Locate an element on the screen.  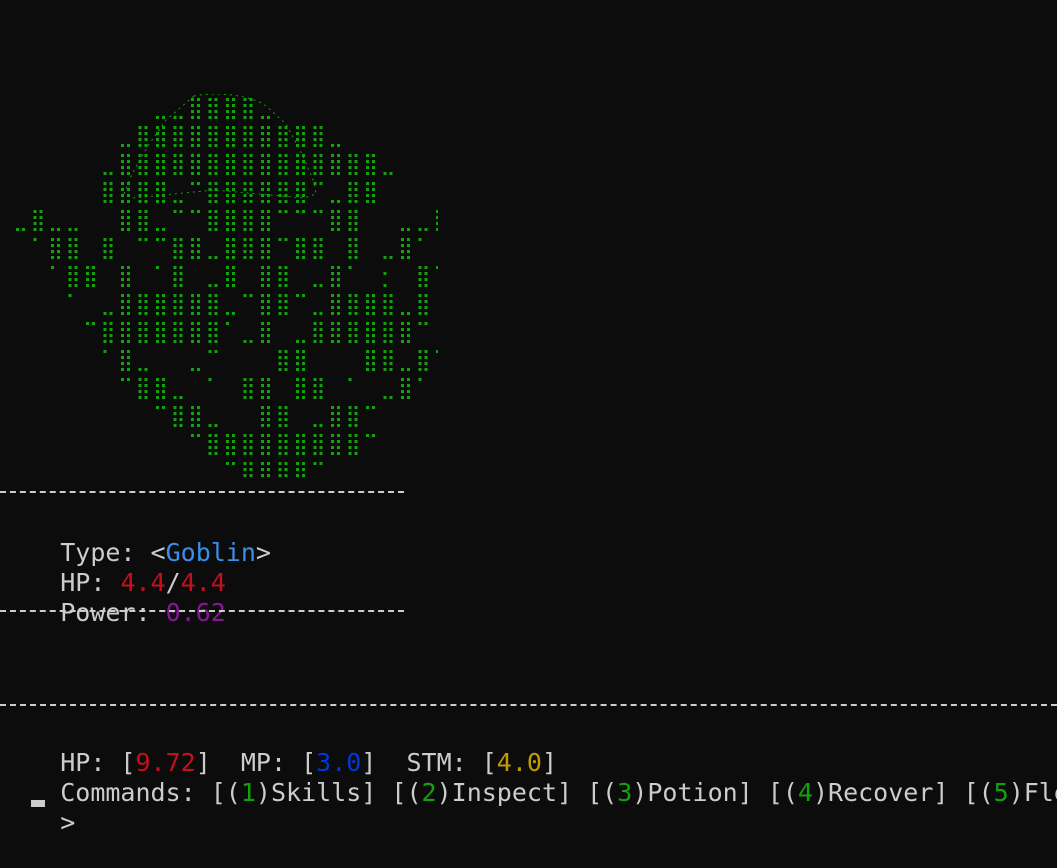
type-close: > is located at coordinates (263, 552).